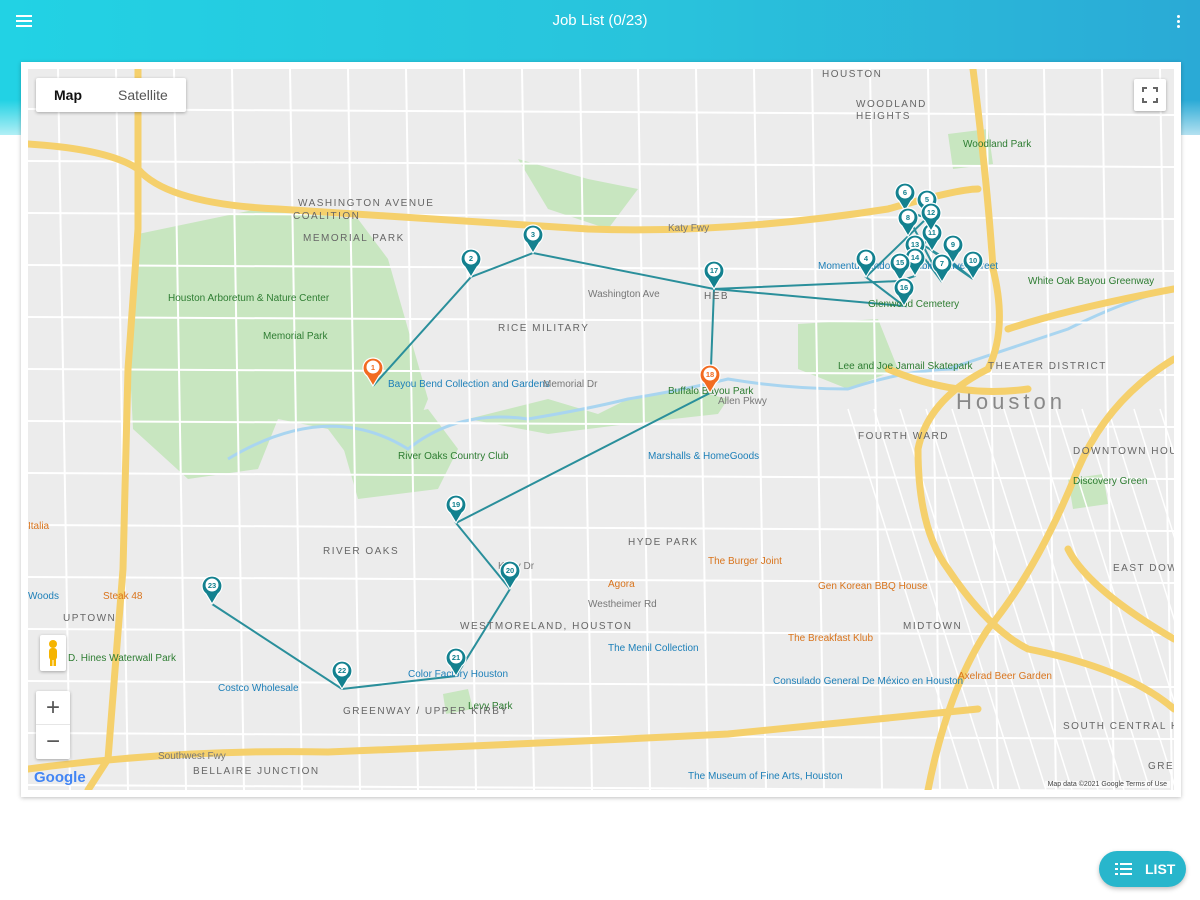  Describe the element at coordinates (900, 267) in the screenshot. I see `job-marker-pin-icon: 15` at that location.